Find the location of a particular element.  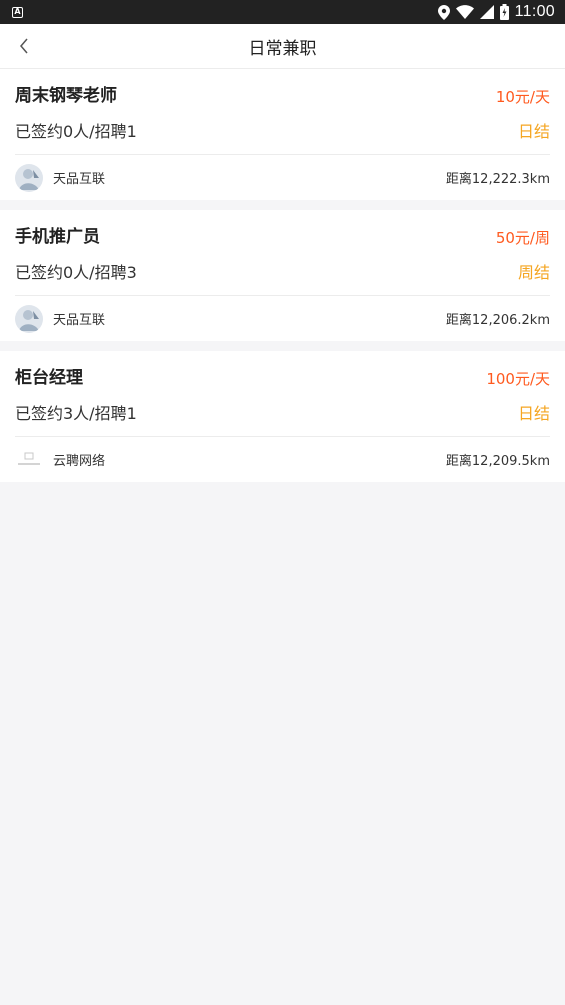

job-signed-count: 已签约0人/招聘1 is located at coordinates (76, 131).